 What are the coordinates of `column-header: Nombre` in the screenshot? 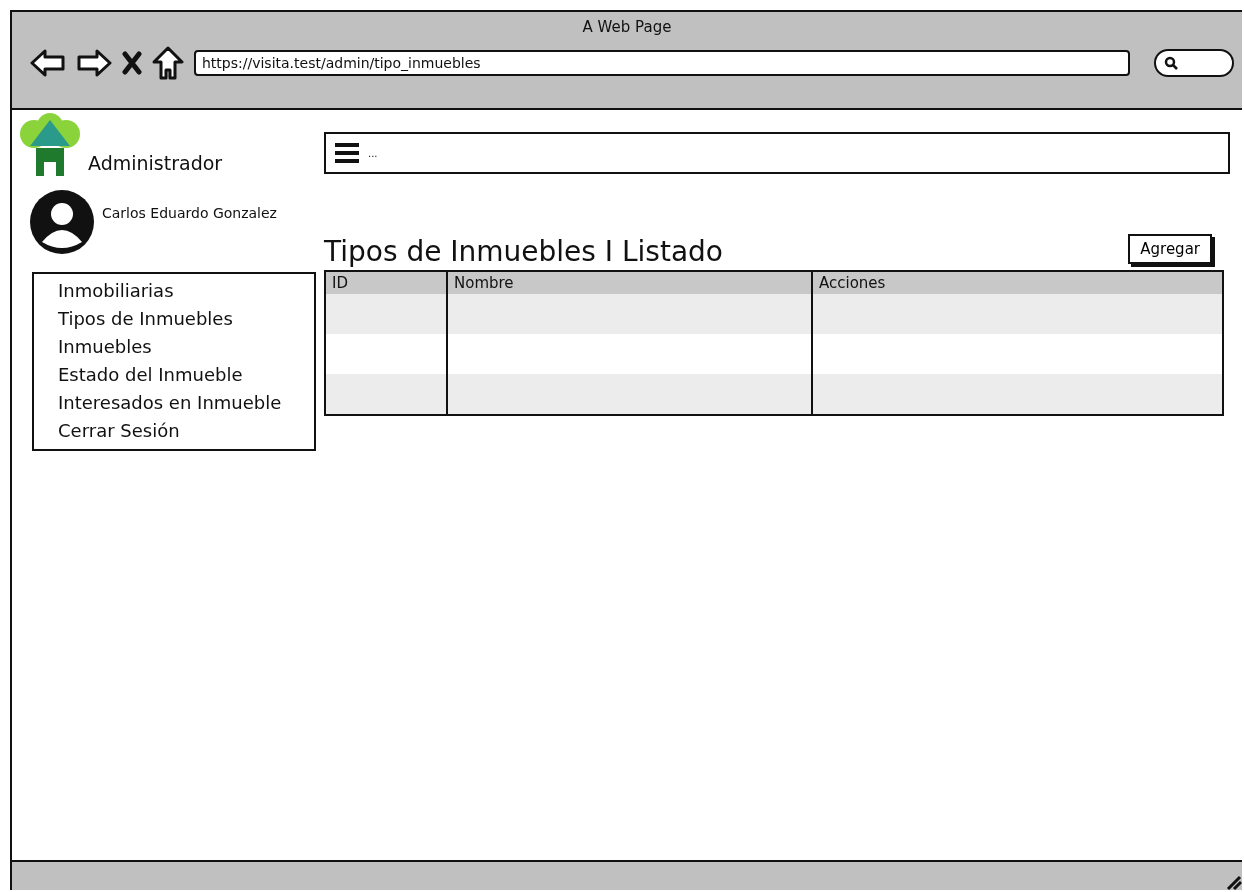 It's located at (628, 283).